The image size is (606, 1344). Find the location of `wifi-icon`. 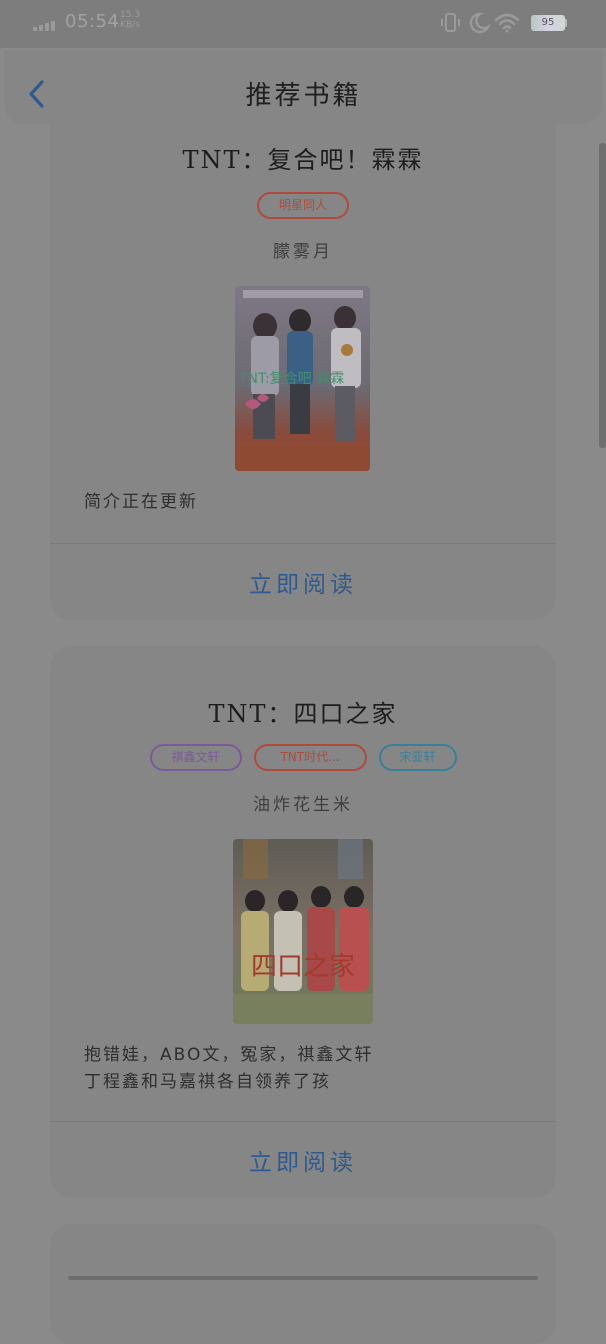

wifi-icon is located at coordinates (507, 23).